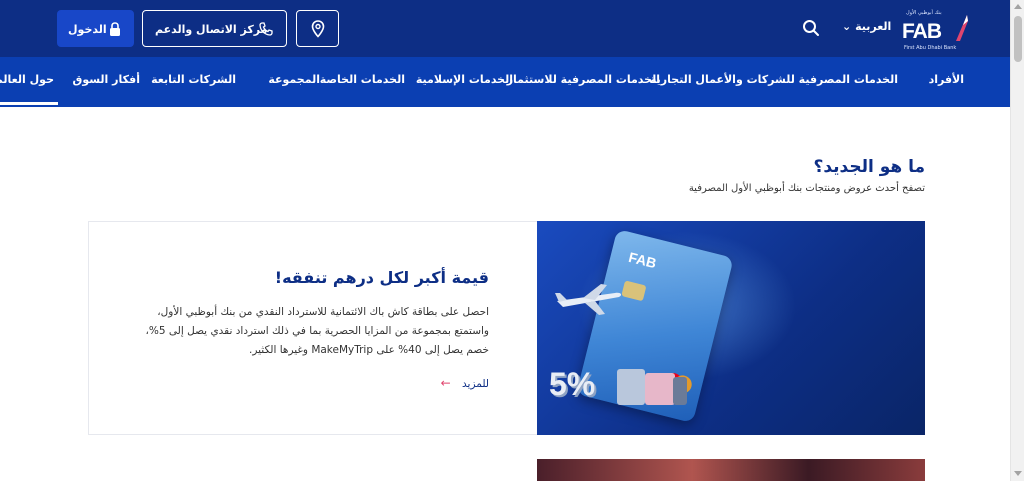 Image resolution: width=1024 pixels, height=481 pixels. What do you see at coordinates (731, 470) in the screenshot?
I see `next-promo-image` at bounding box center [731, 470].